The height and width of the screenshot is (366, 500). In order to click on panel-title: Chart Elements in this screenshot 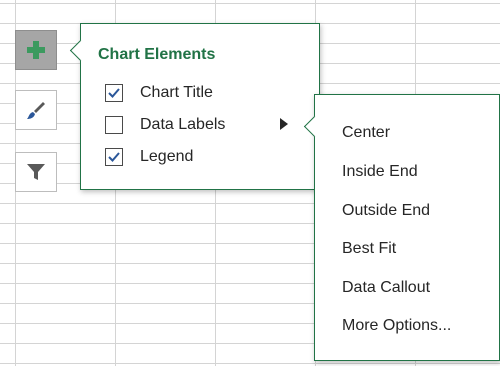, I will do `click(157, 54)`.